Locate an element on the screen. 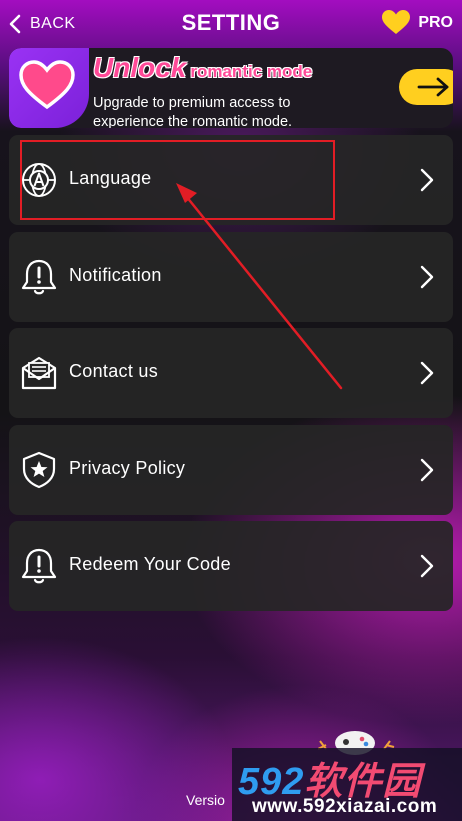 This screenshot has width=462, height=821. banner-heart-art is located at coordinates (49, 88).